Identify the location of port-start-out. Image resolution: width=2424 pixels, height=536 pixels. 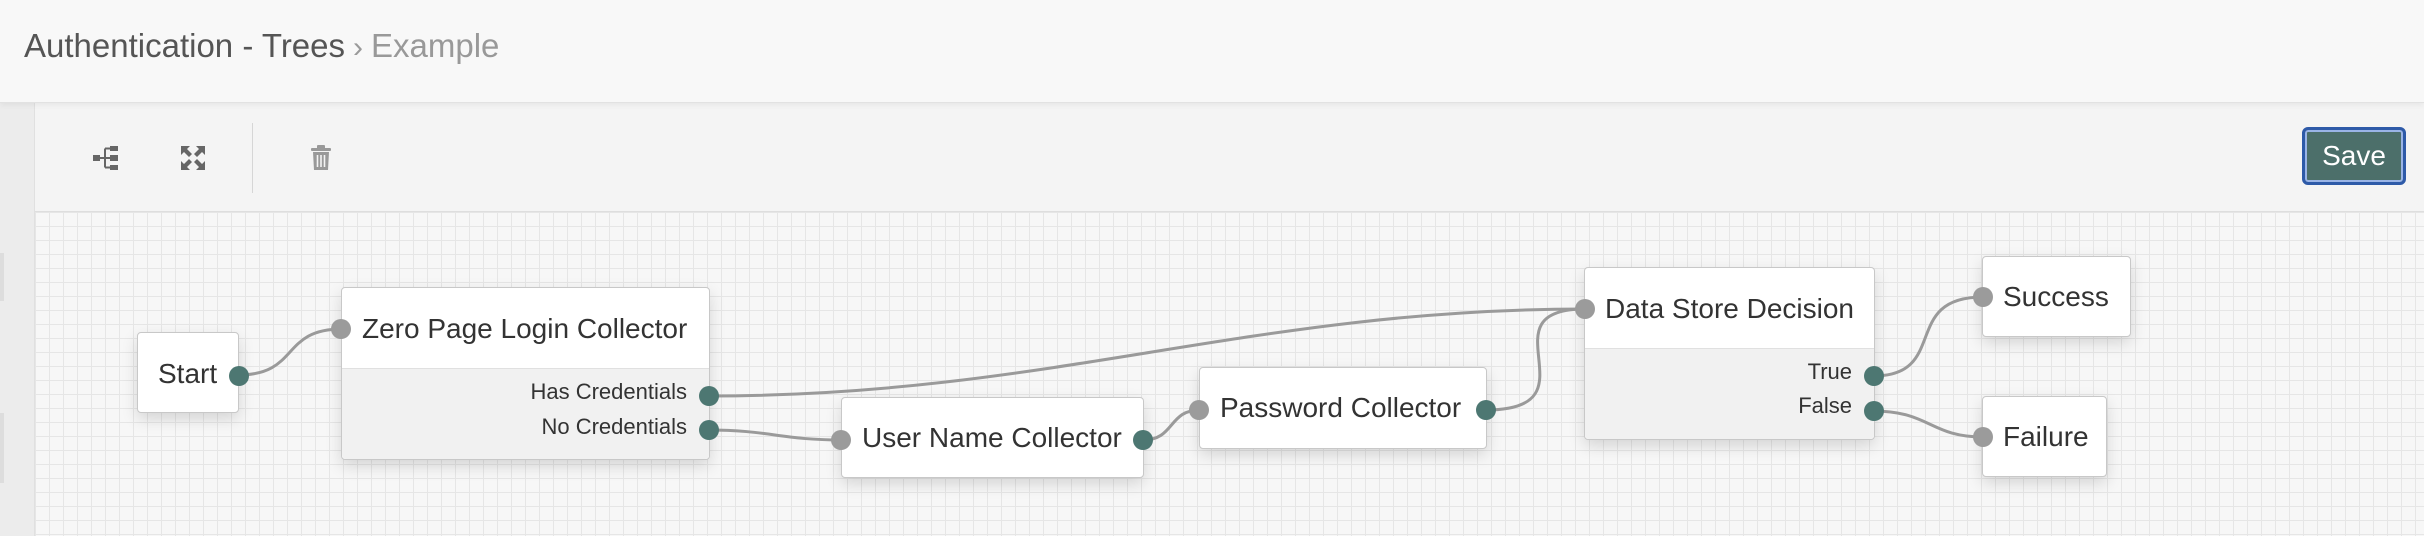
(239, 376).